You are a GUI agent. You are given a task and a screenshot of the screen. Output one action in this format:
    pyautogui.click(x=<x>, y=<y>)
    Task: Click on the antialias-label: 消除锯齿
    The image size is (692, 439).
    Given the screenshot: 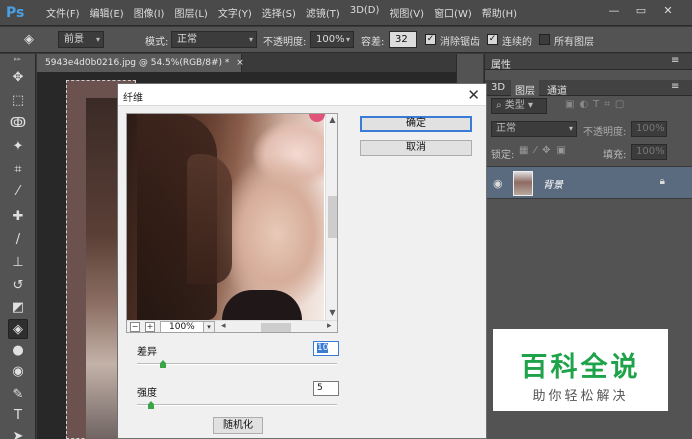 What is the action you would take?
    pyautogui.click(x=460, y=42)
    